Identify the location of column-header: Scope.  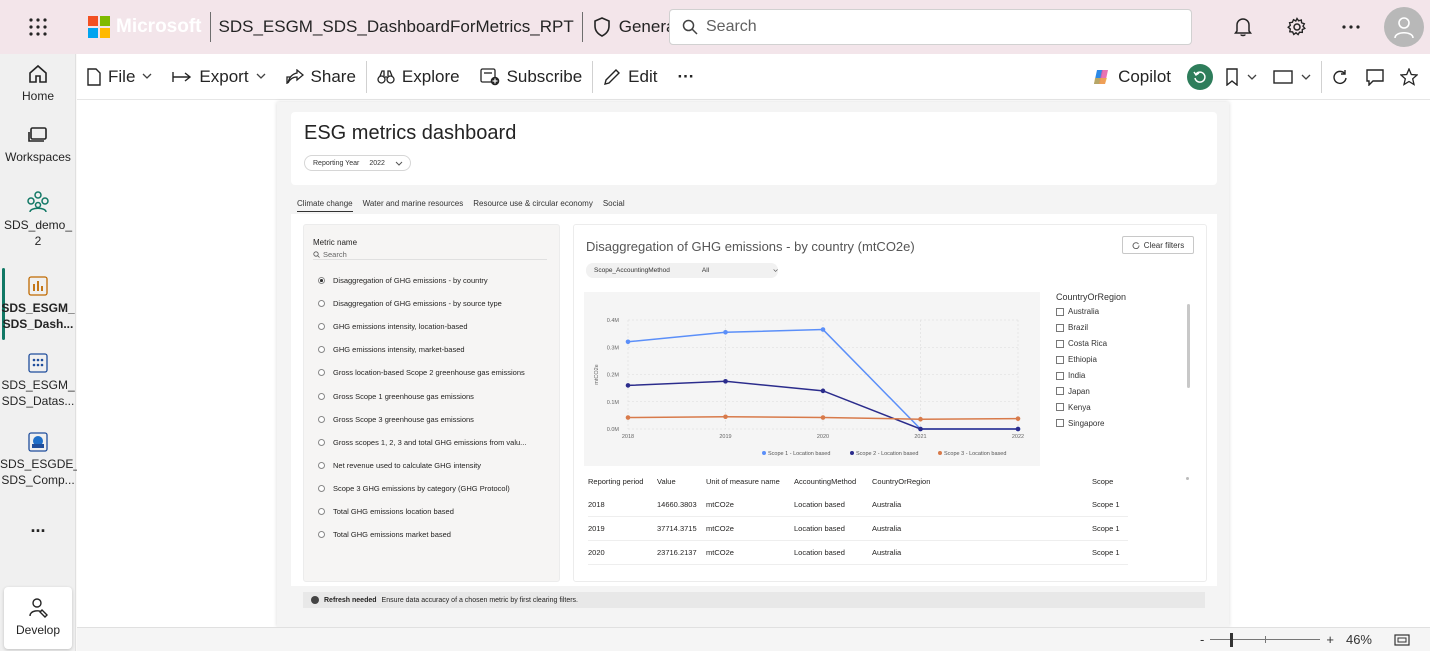
(1110, 481).